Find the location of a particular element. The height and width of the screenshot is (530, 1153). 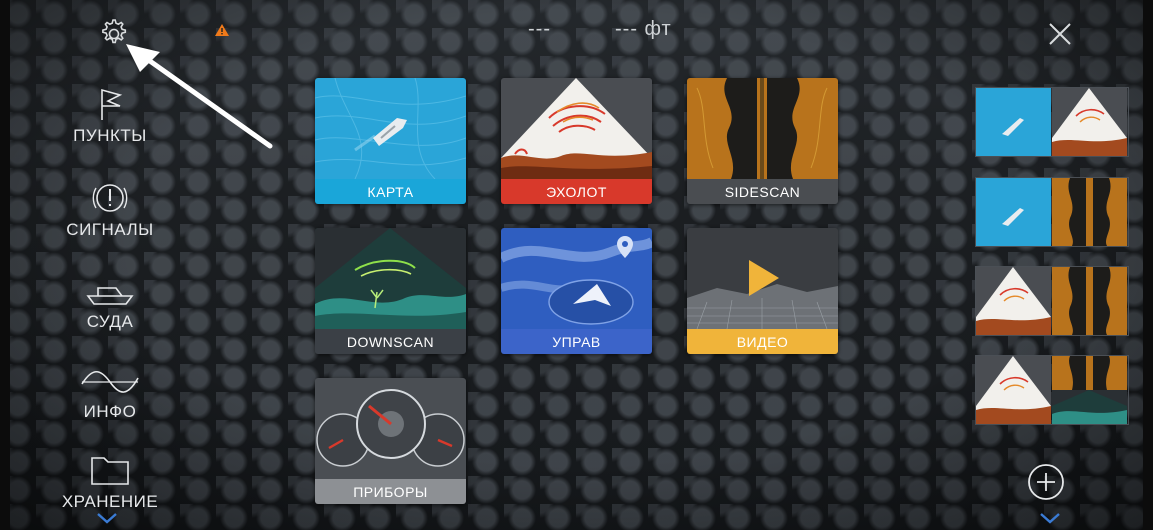

sidebar-item-storage: ХРАНЕНИЕ is located at coordinates (110, 482).